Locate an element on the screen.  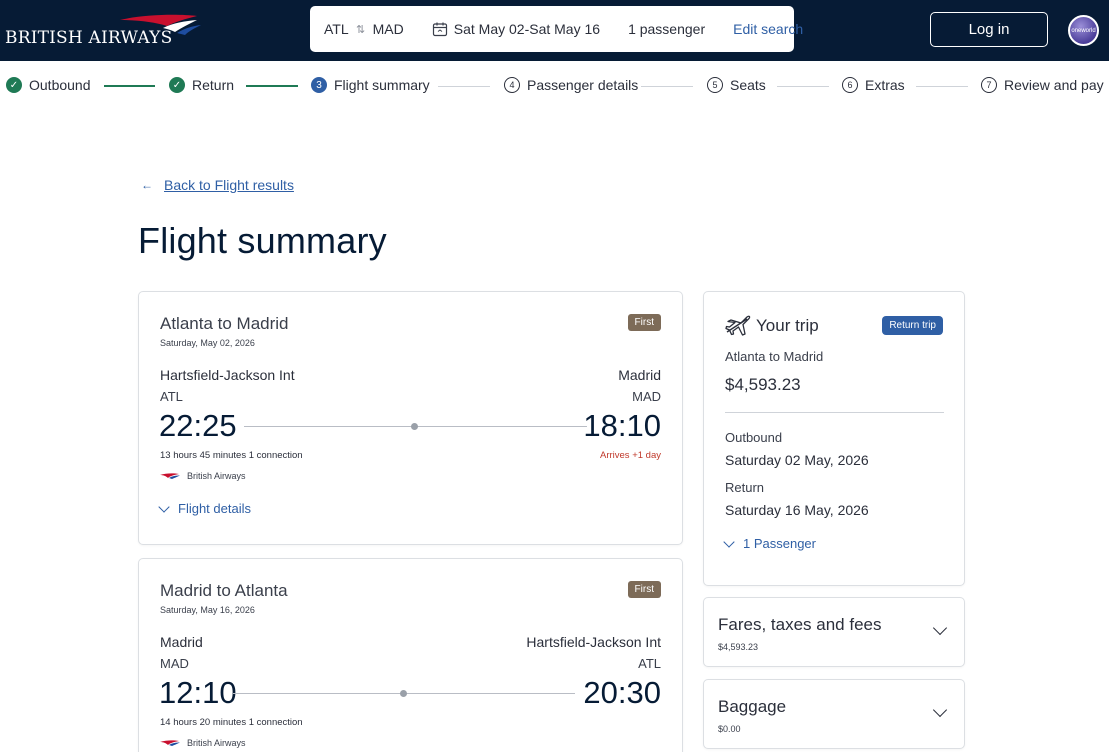
departure-code: MAD is located at coordinates (174, 663).